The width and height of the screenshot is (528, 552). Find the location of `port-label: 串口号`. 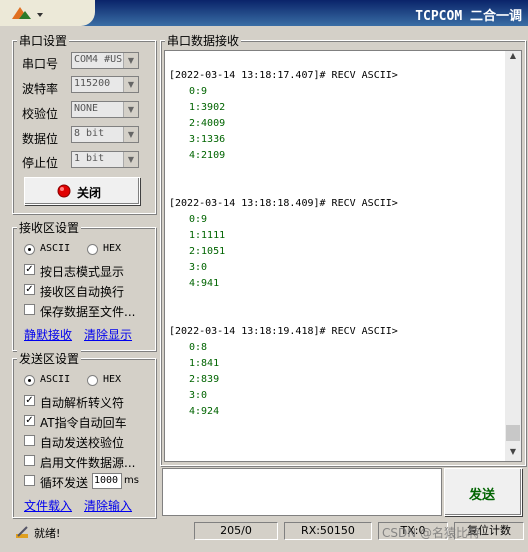

port-label: 串口号 is located at coordinates (40, 64).